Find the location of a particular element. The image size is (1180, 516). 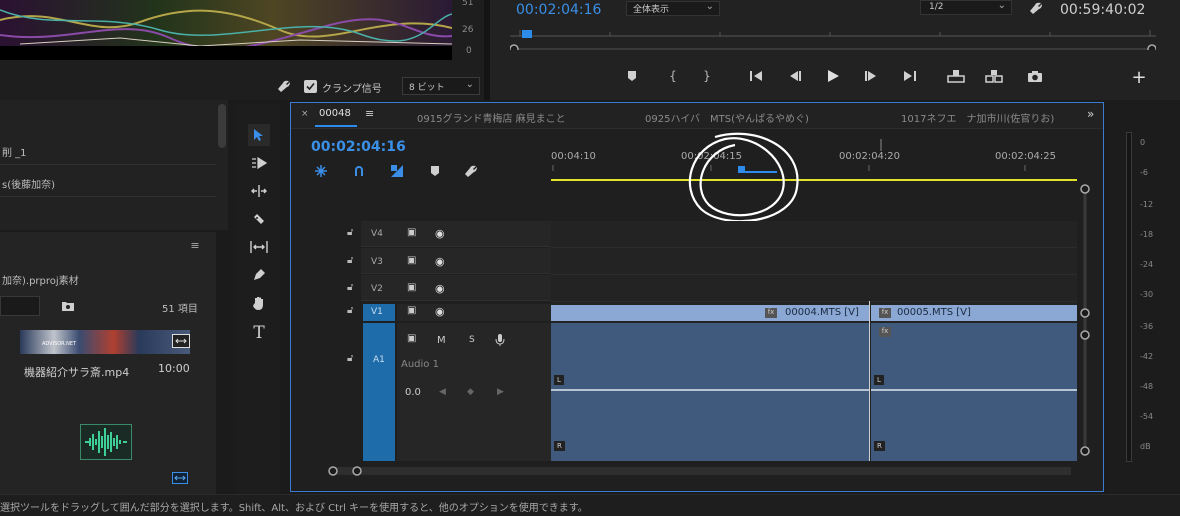

mark-in-icon: { is located at coordinates (673, 76).